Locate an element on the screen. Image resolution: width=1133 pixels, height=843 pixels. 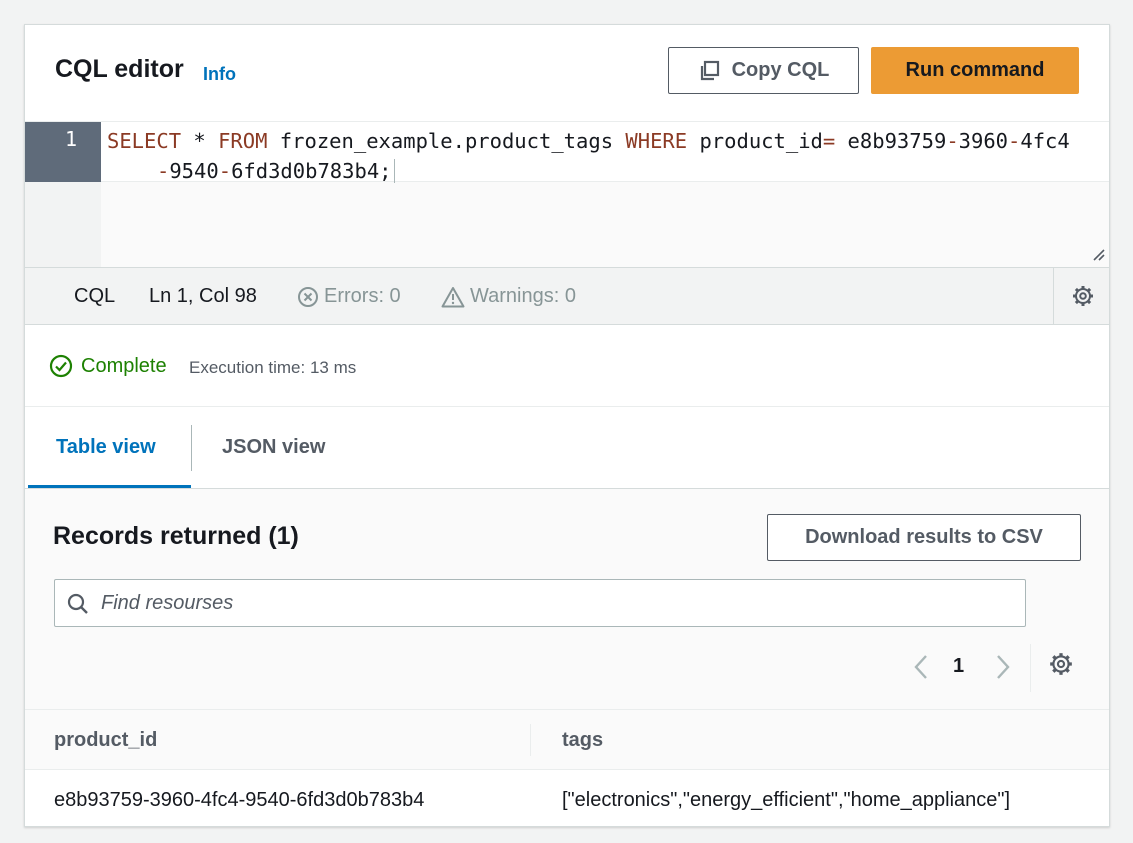
tab-divider is located at coordinates (191, 448).